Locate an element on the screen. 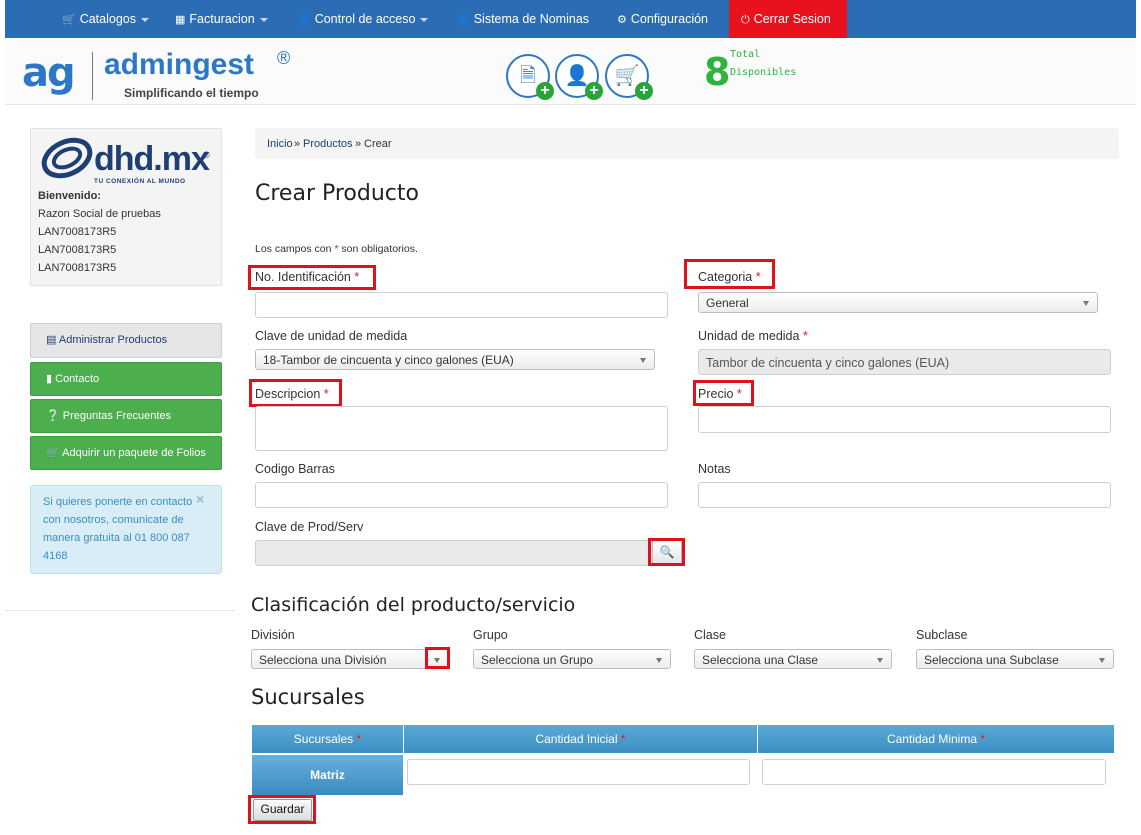 The width and height of the screenshot is (1141, 835). chat-icon: ▮ is located at coordinates (49, 379).